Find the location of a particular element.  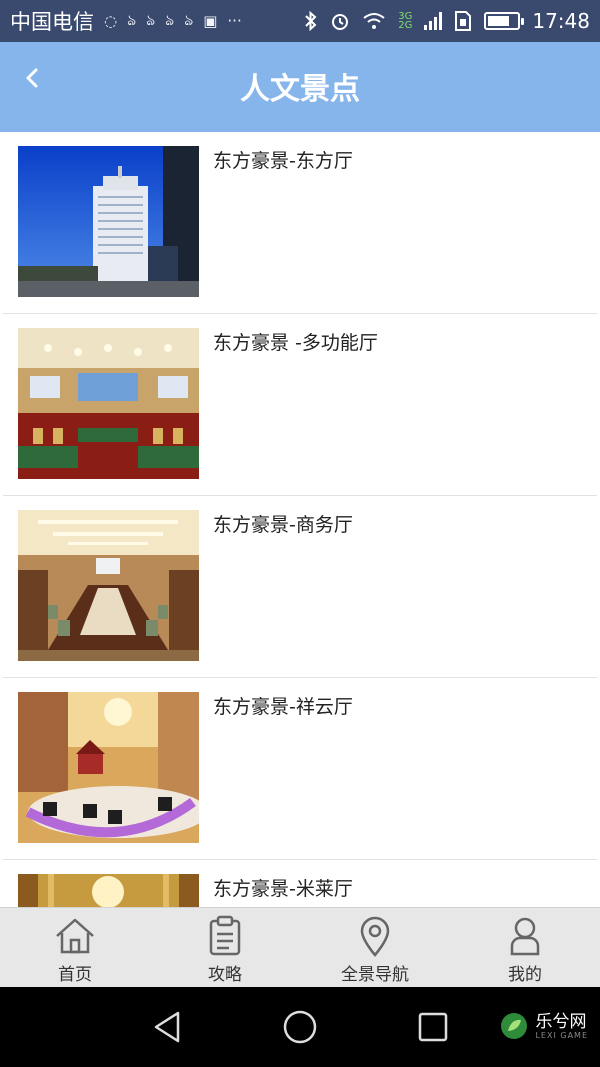

item-title: 东方豪景-祥云厅 is located at coordinates (283, 707).